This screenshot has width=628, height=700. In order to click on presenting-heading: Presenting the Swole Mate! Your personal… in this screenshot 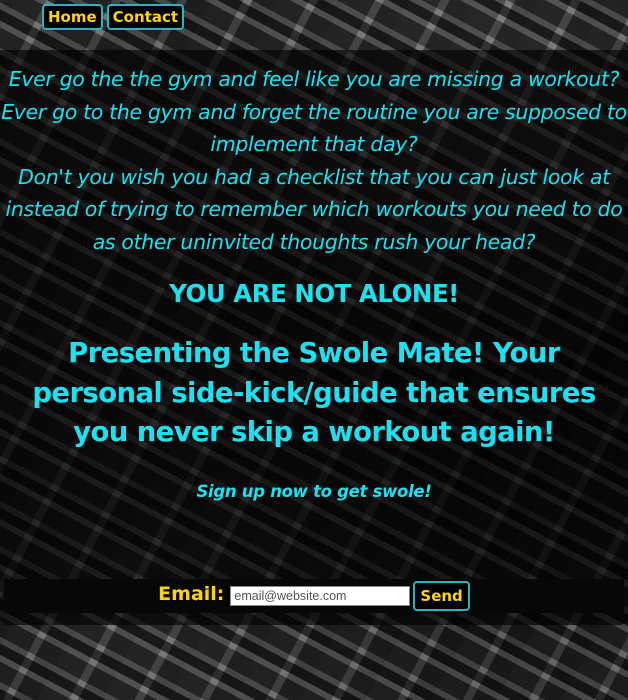, I will do `click(314, 392)`.